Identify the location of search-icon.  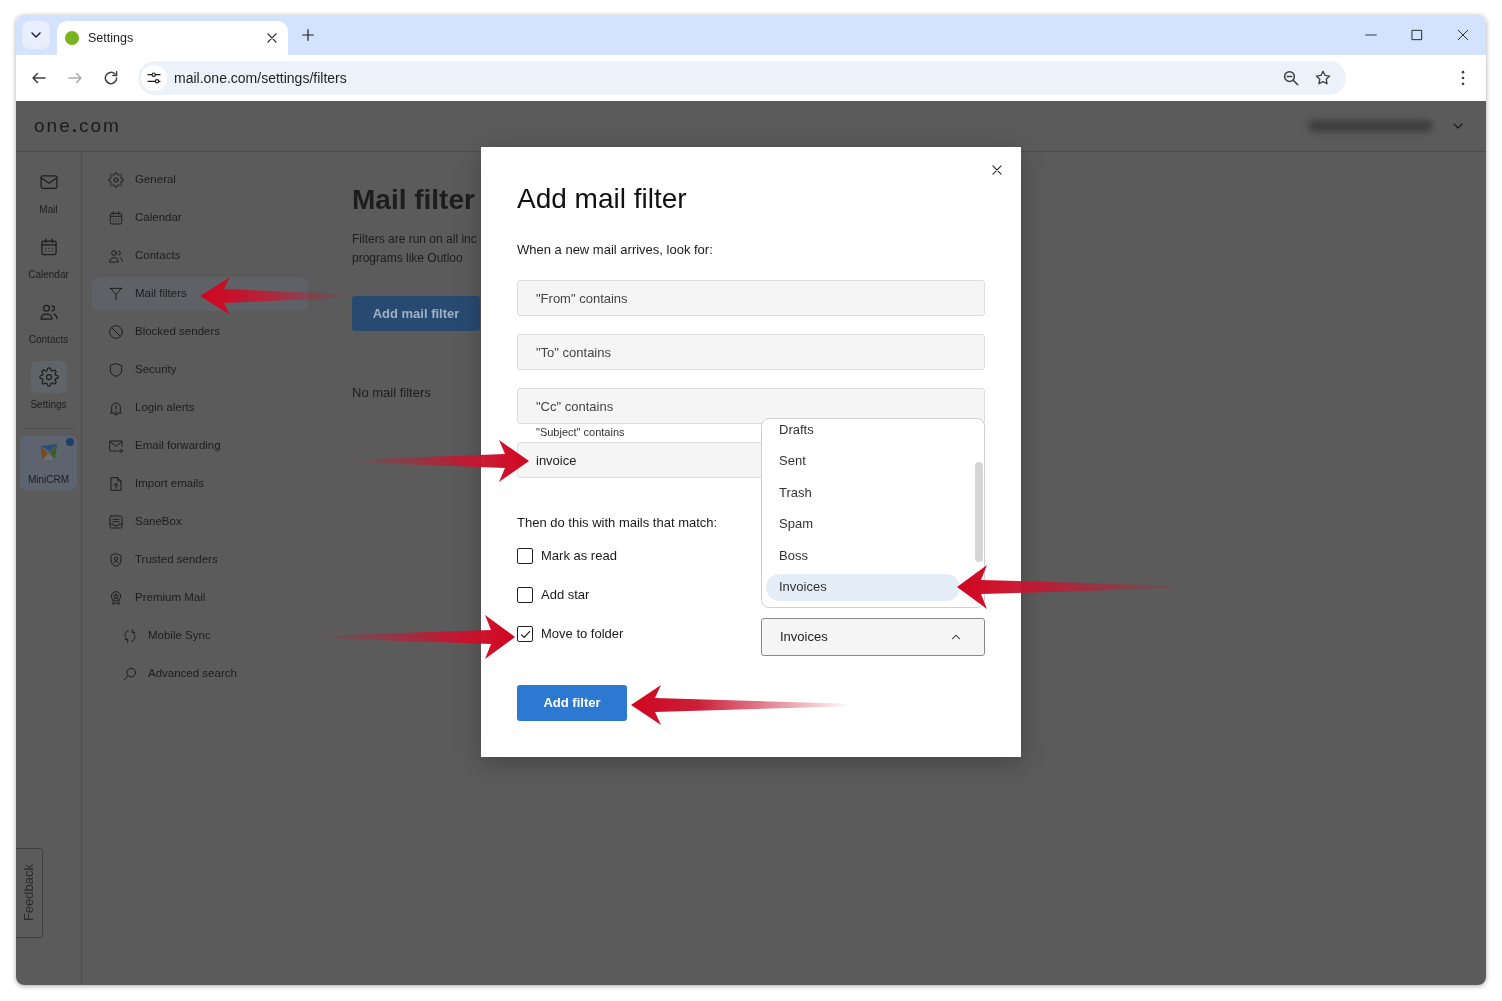
(130, 674).